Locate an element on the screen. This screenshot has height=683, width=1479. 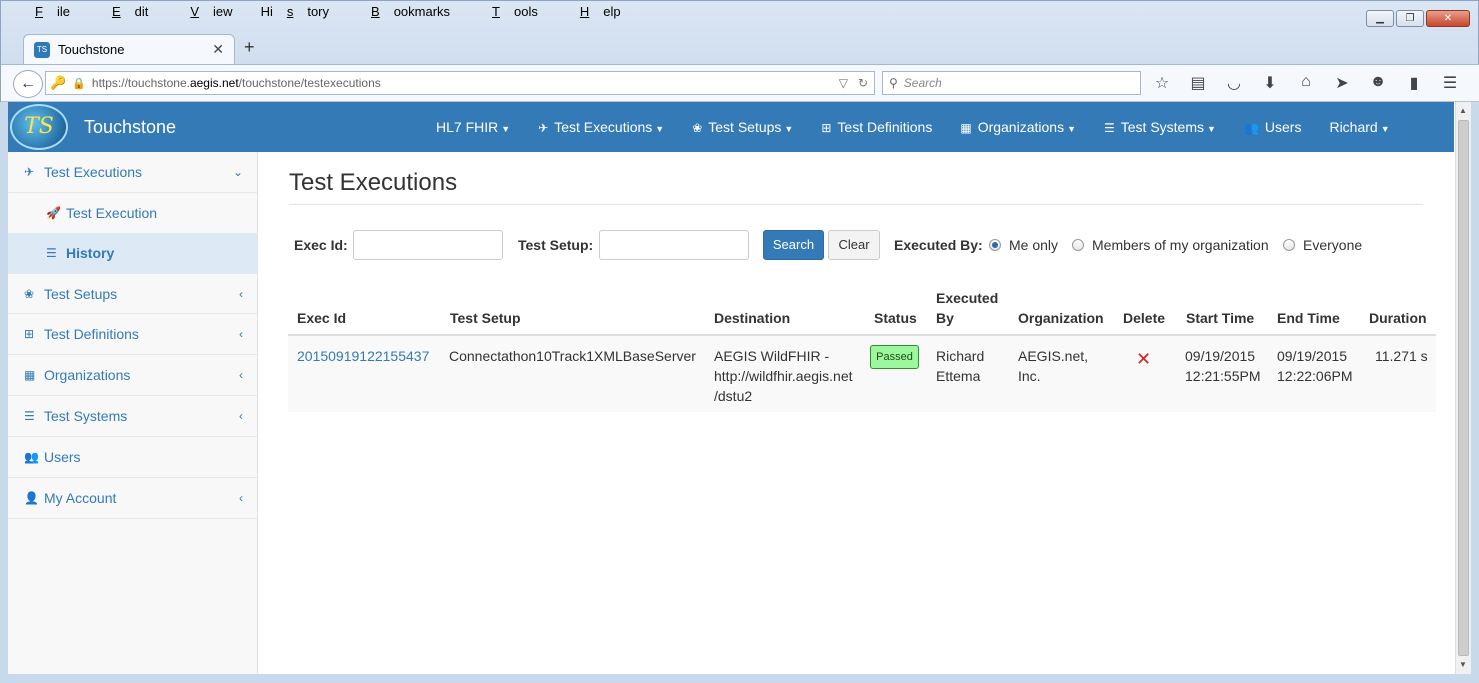
col-header-executed-by-line1: Executed is located at coordinates (967, 298).